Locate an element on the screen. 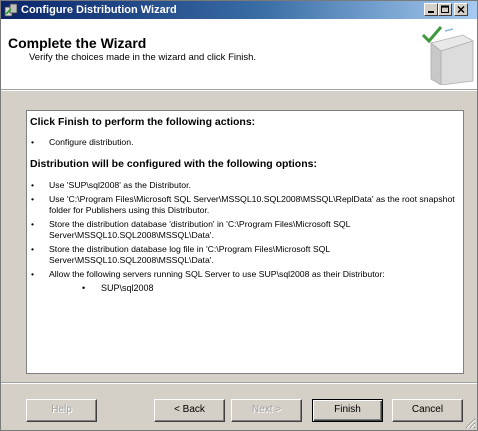 The width and height of the screenshot is (478, 431). finish-label: Finish is located at coordinates (347, 409).